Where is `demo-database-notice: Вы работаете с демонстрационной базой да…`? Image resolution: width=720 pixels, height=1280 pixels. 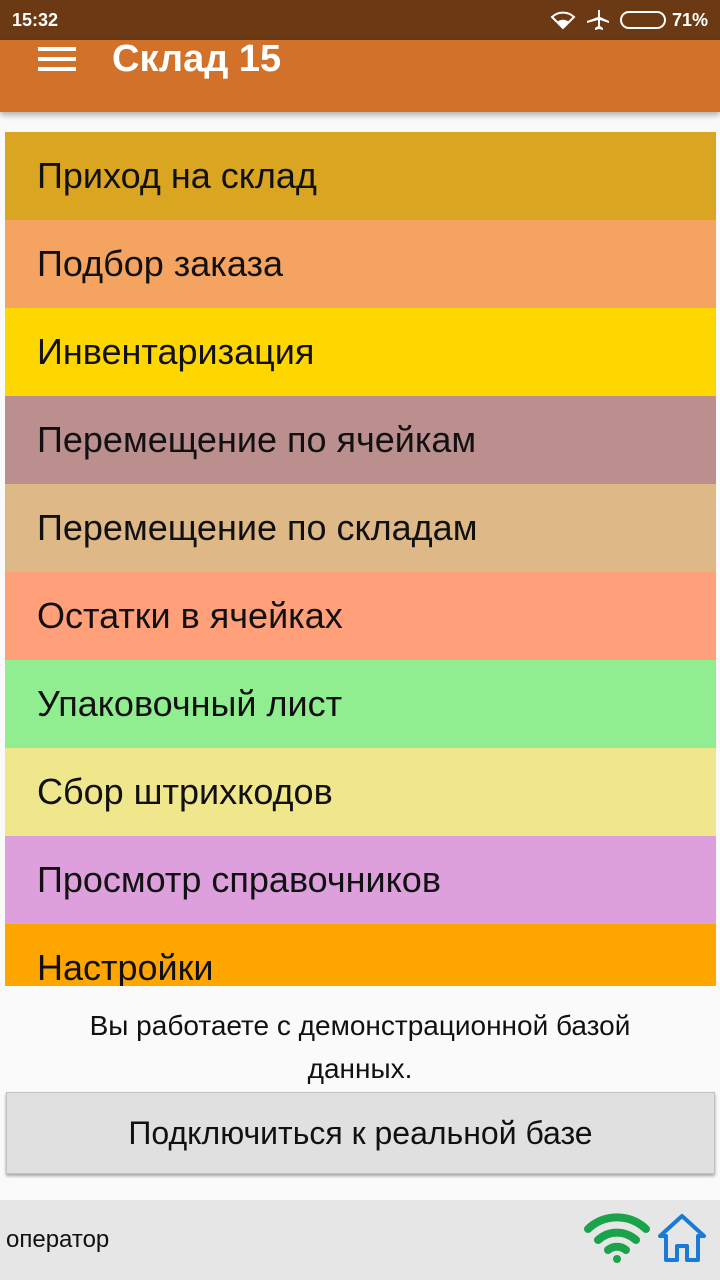 demo-database-notice: Вы работаете с демонстрационной базой да… is located at coordinates (360, 1038).